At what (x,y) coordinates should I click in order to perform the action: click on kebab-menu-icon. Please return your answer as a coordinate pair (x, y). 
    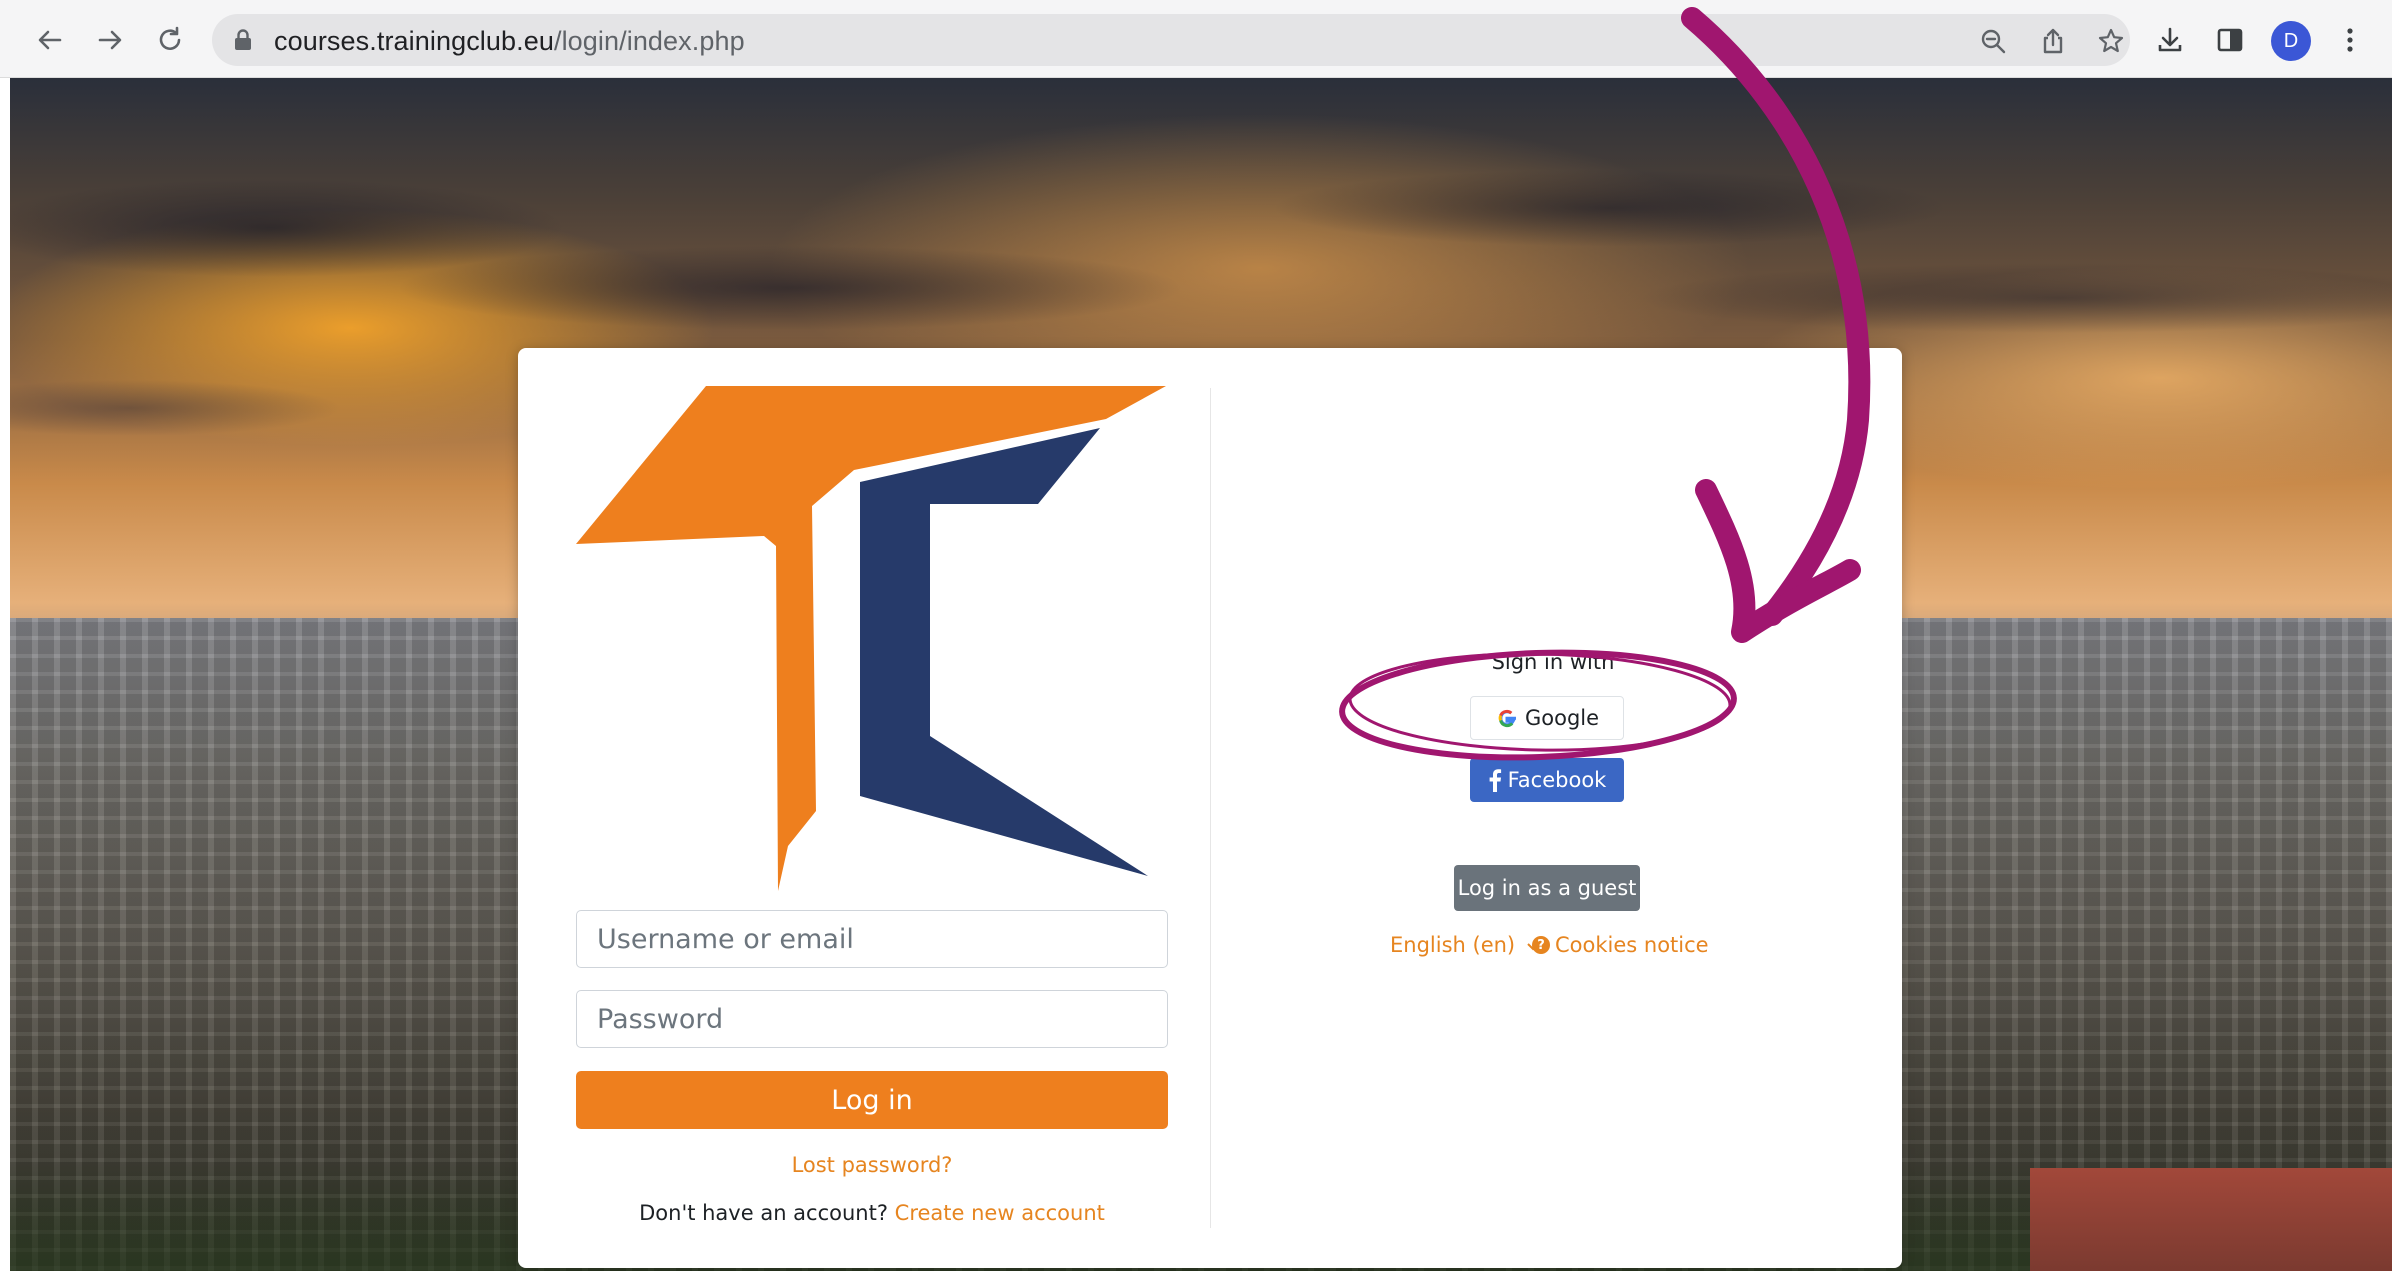
    Looking at the image, I should click on (2350, 40).